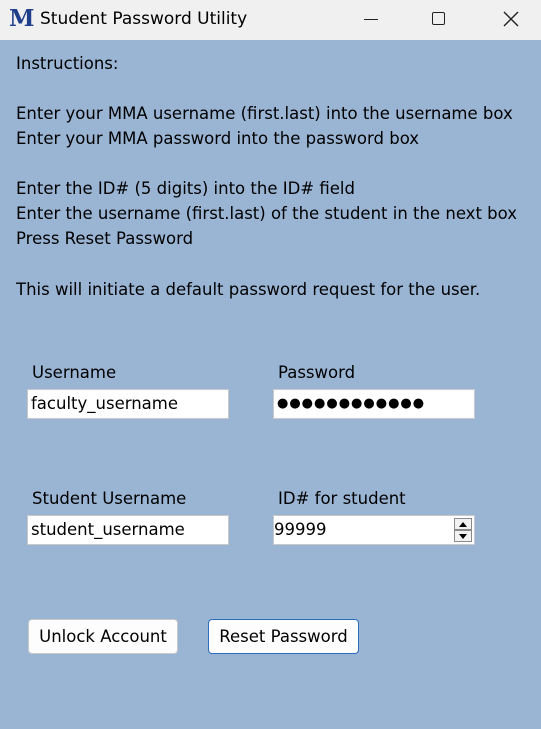 Image resolution: width=541 pixels, height=729 pixels. What do you see at coordinates (144, 19) in the screenshot?
I see `window-title: Student Password Utility` at bounding box center [144, 19].